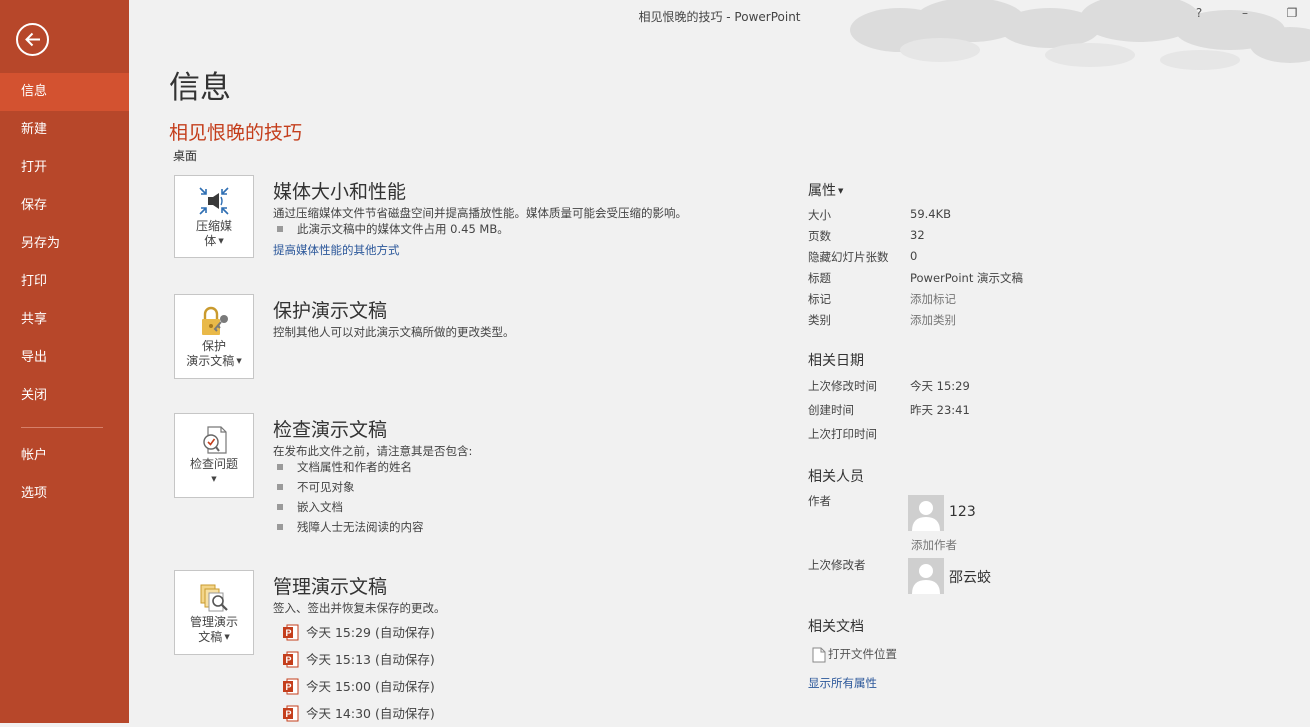 This screenshot has height=727, width=1310. I want to click on add-category-field: 添加类别, so click(933, 320).